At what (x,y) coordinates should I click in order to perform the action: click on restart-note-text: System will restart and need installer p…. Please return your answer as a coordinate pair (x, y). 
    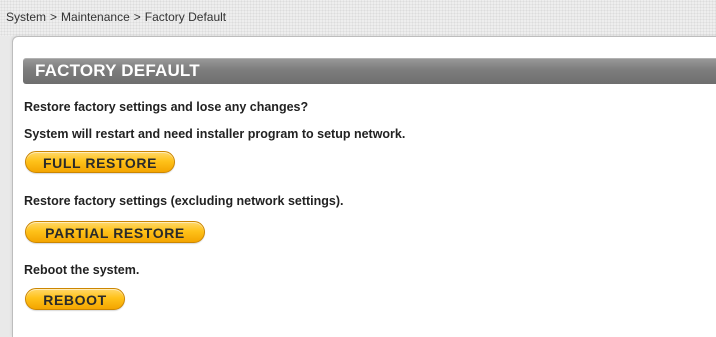
    Looking at the image, I should click on (215, 134).